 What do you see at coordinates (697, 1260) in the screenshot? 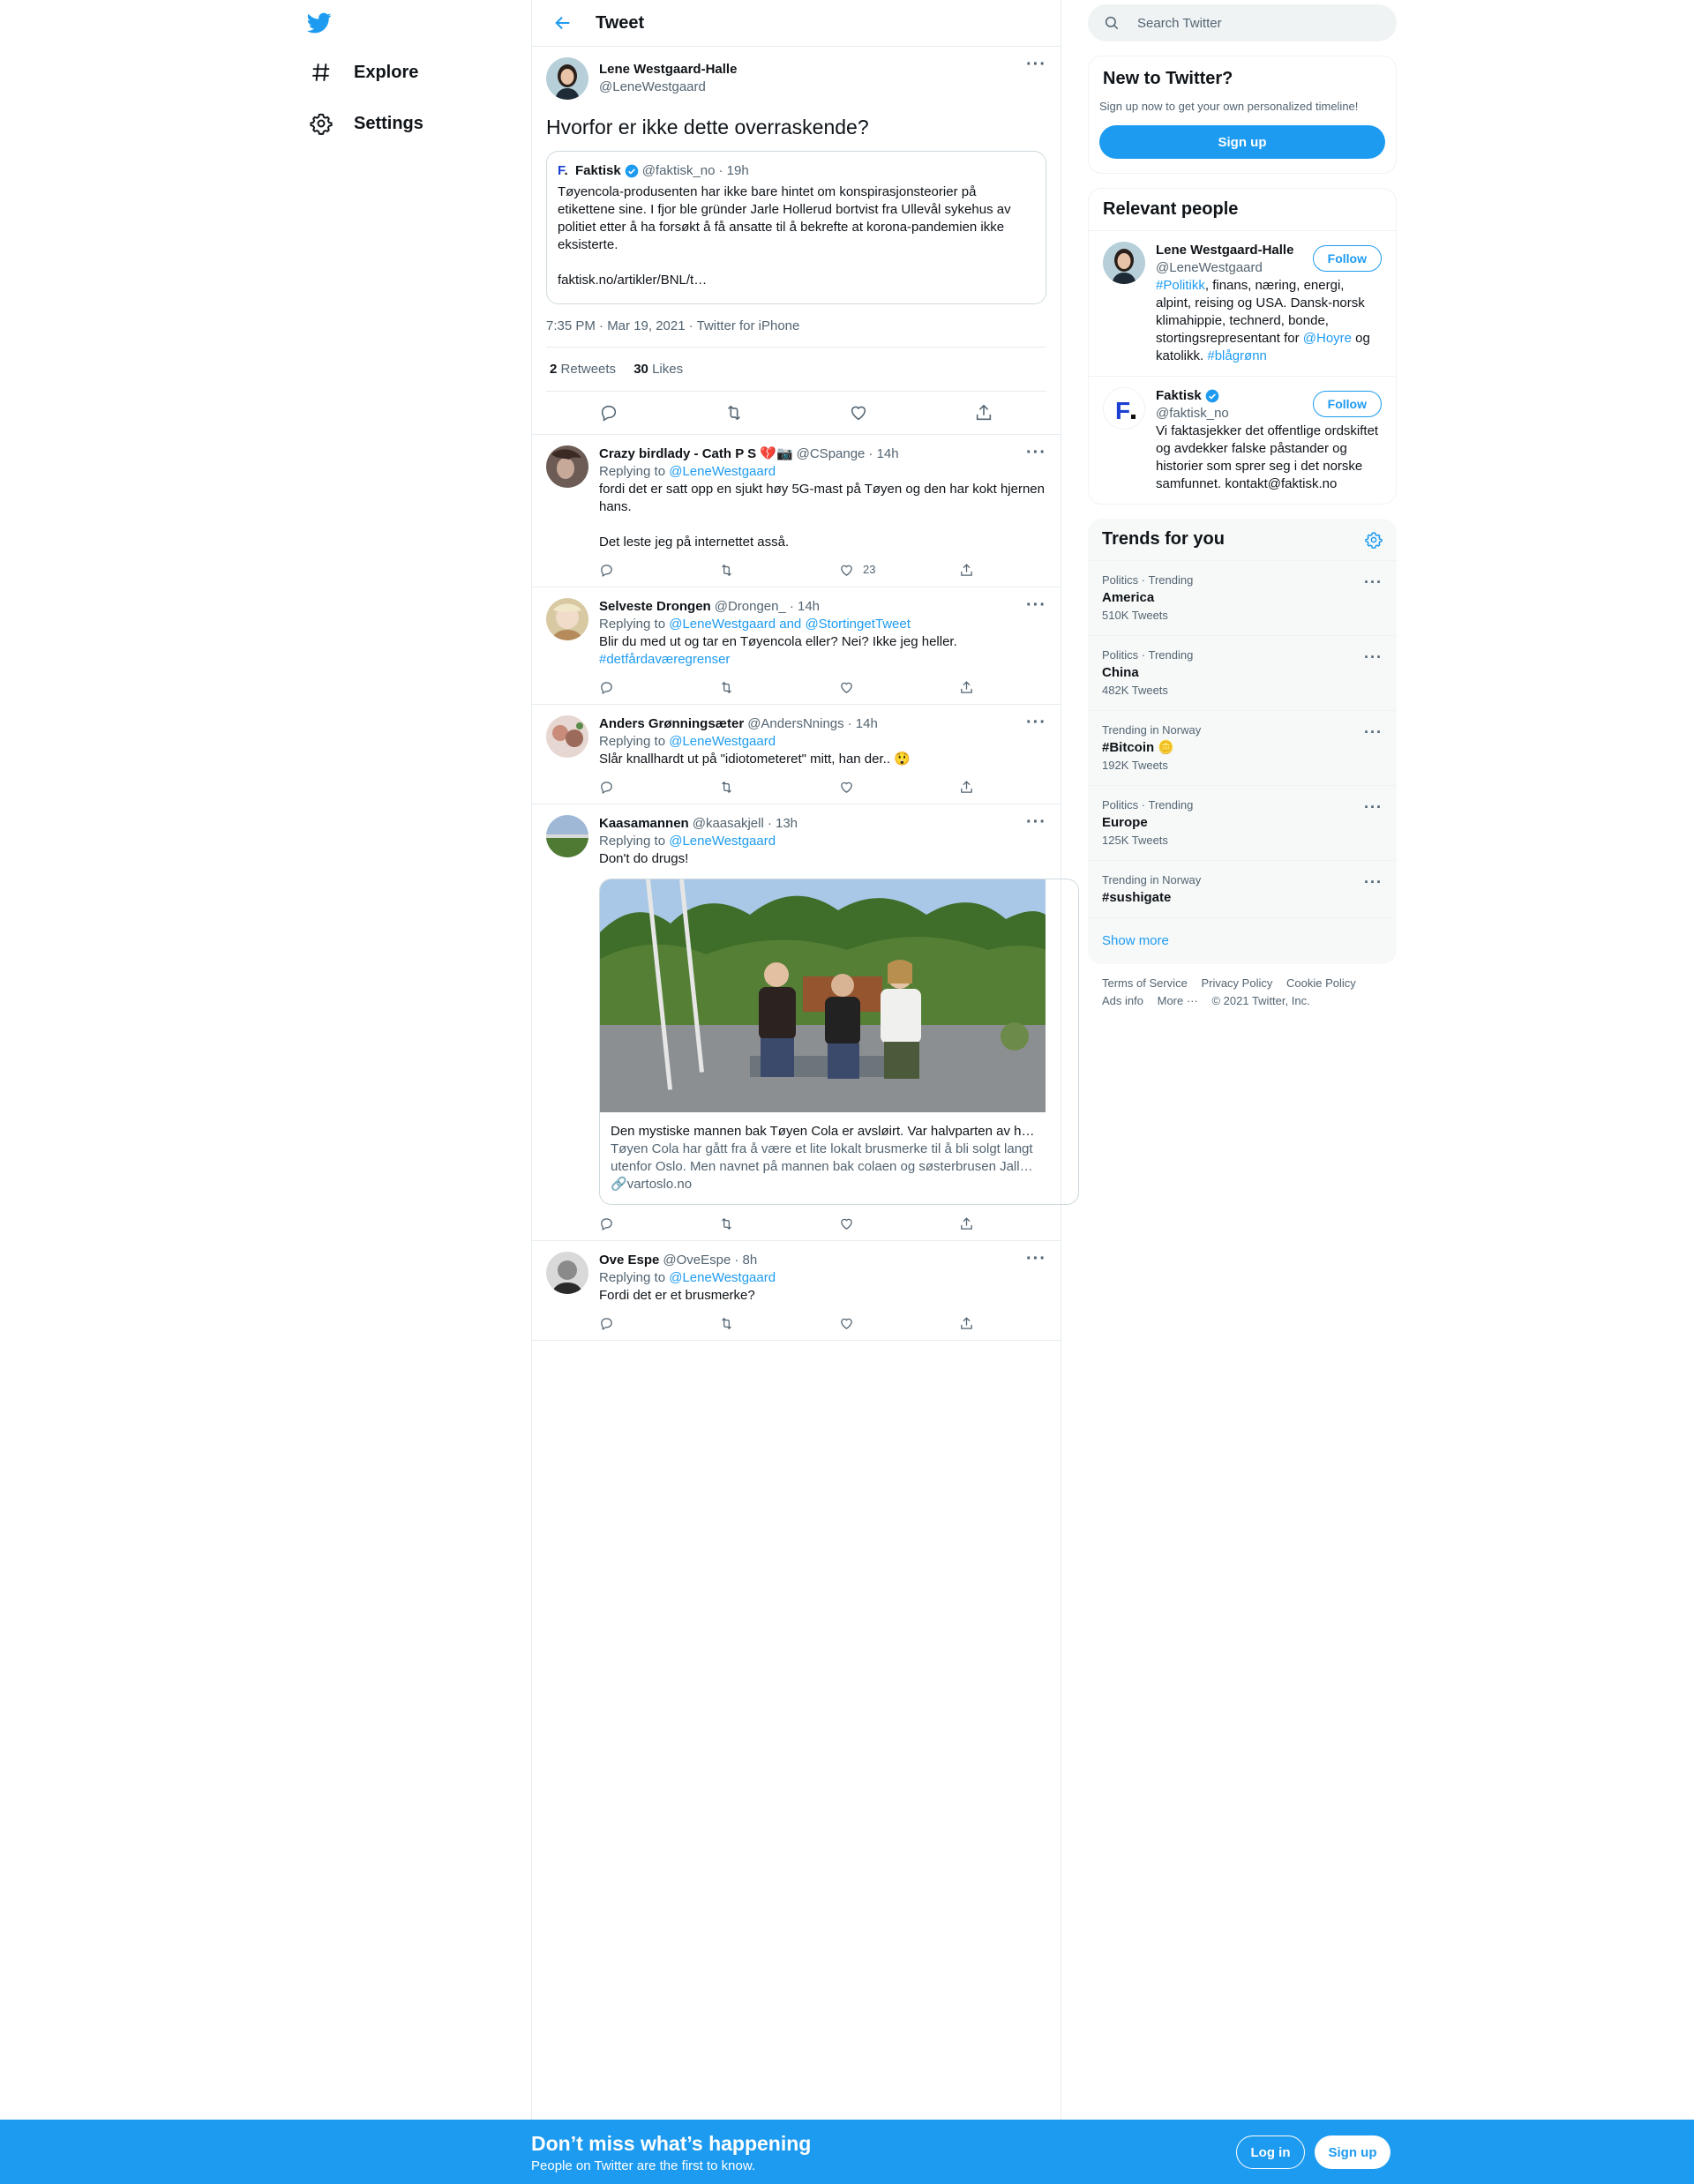
I see `reply-author-handle: @OveEspe` at bounding box center [697, 1260].